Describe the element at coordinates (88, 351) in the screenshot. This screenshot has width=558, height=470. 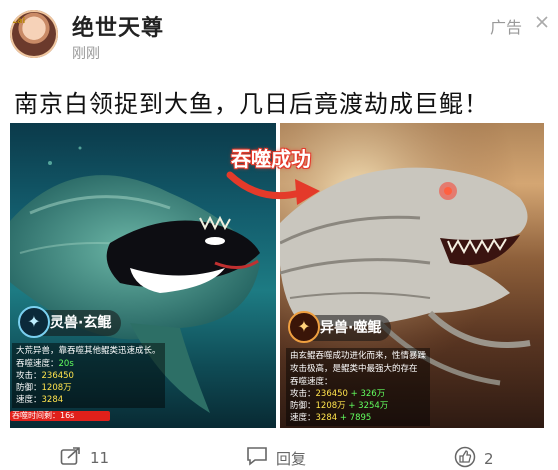
I see `creature-description: 大荒异兽，靠吞噬其他鲲类迅速成长。` at that location.